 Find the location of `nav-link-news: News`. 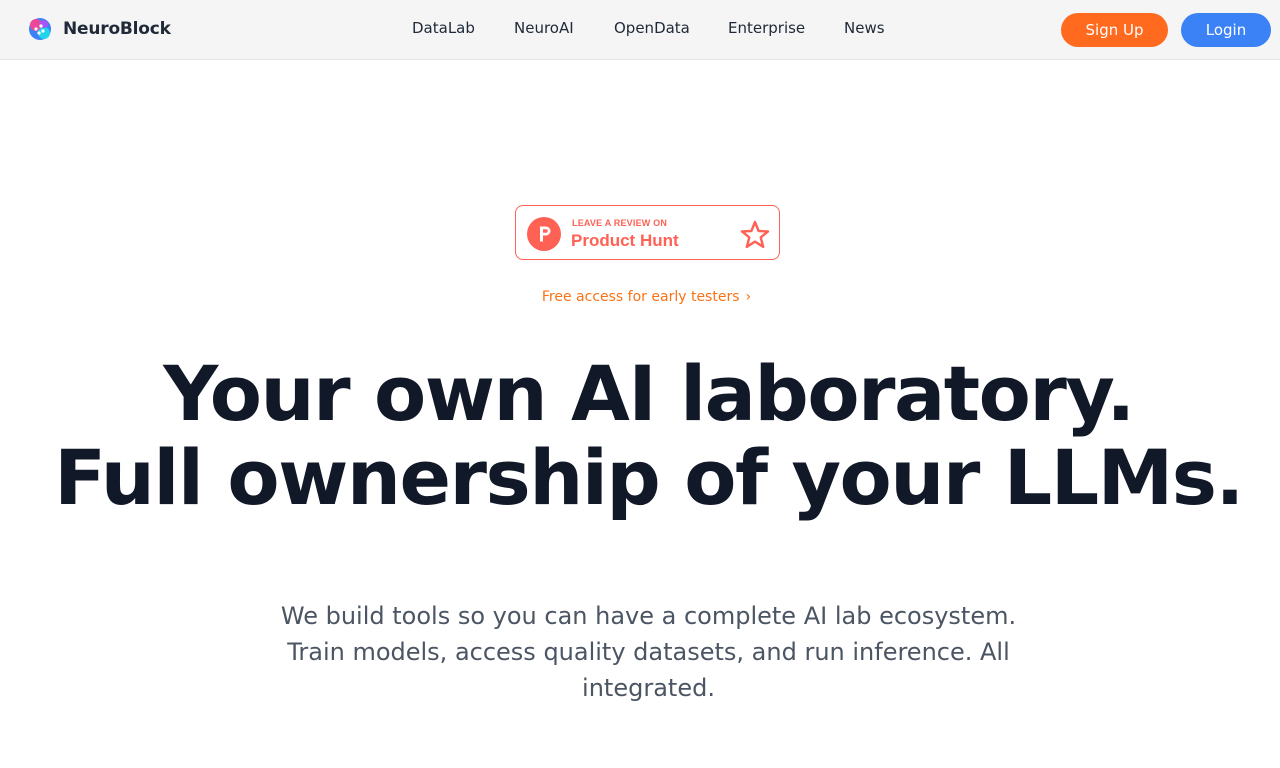

nav-link-news: News is located at coordinates (864, 28).